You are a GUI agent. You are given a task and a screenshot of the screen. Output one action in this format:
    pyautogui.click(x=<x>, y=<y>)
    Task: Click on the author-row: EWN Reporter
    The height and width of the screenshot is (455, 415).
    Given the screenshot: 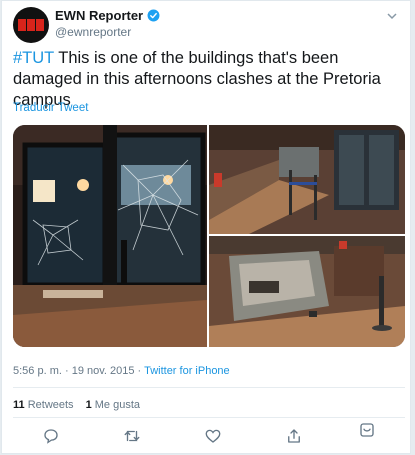 What is the action you would take?
    pyautogui.click(x=107, y=15)
    